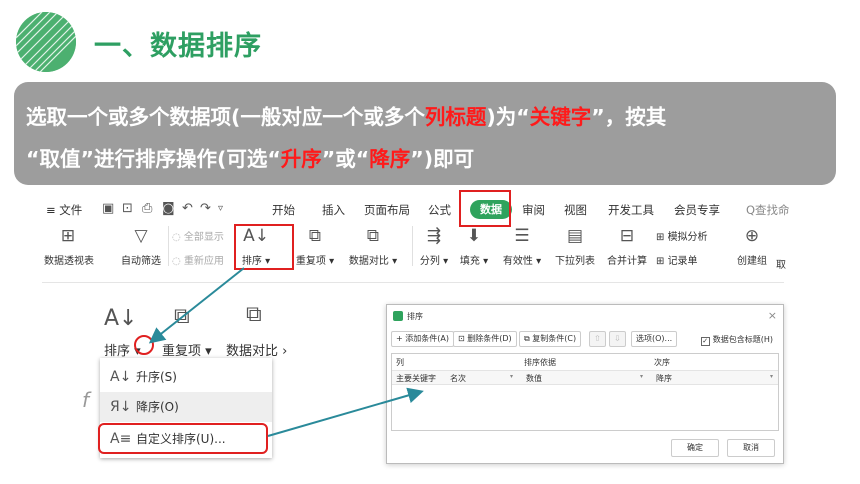 The height and width of the screenshot is (484, 860). Describe the element at coordinates (283, 210) in the screenshot. I see `tab-home: 开始` at that location.